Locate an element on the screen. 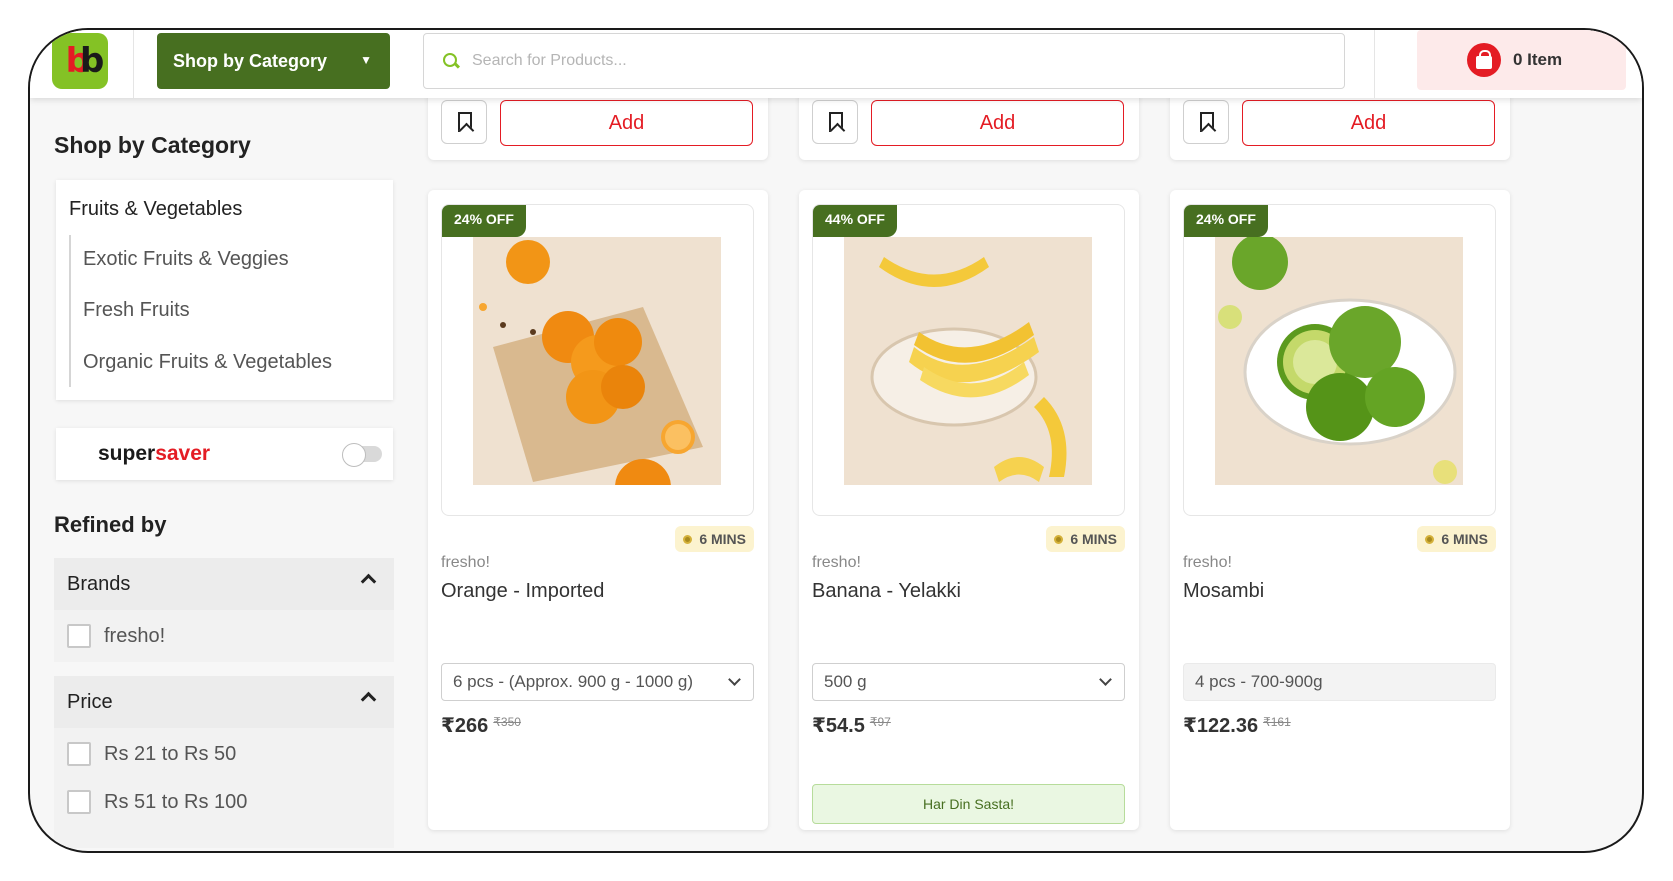 Image resolution: width=1673 pixels, height=881 pixels. shop-by-category-label: Shop by Category is located at coordinates (250, 60).